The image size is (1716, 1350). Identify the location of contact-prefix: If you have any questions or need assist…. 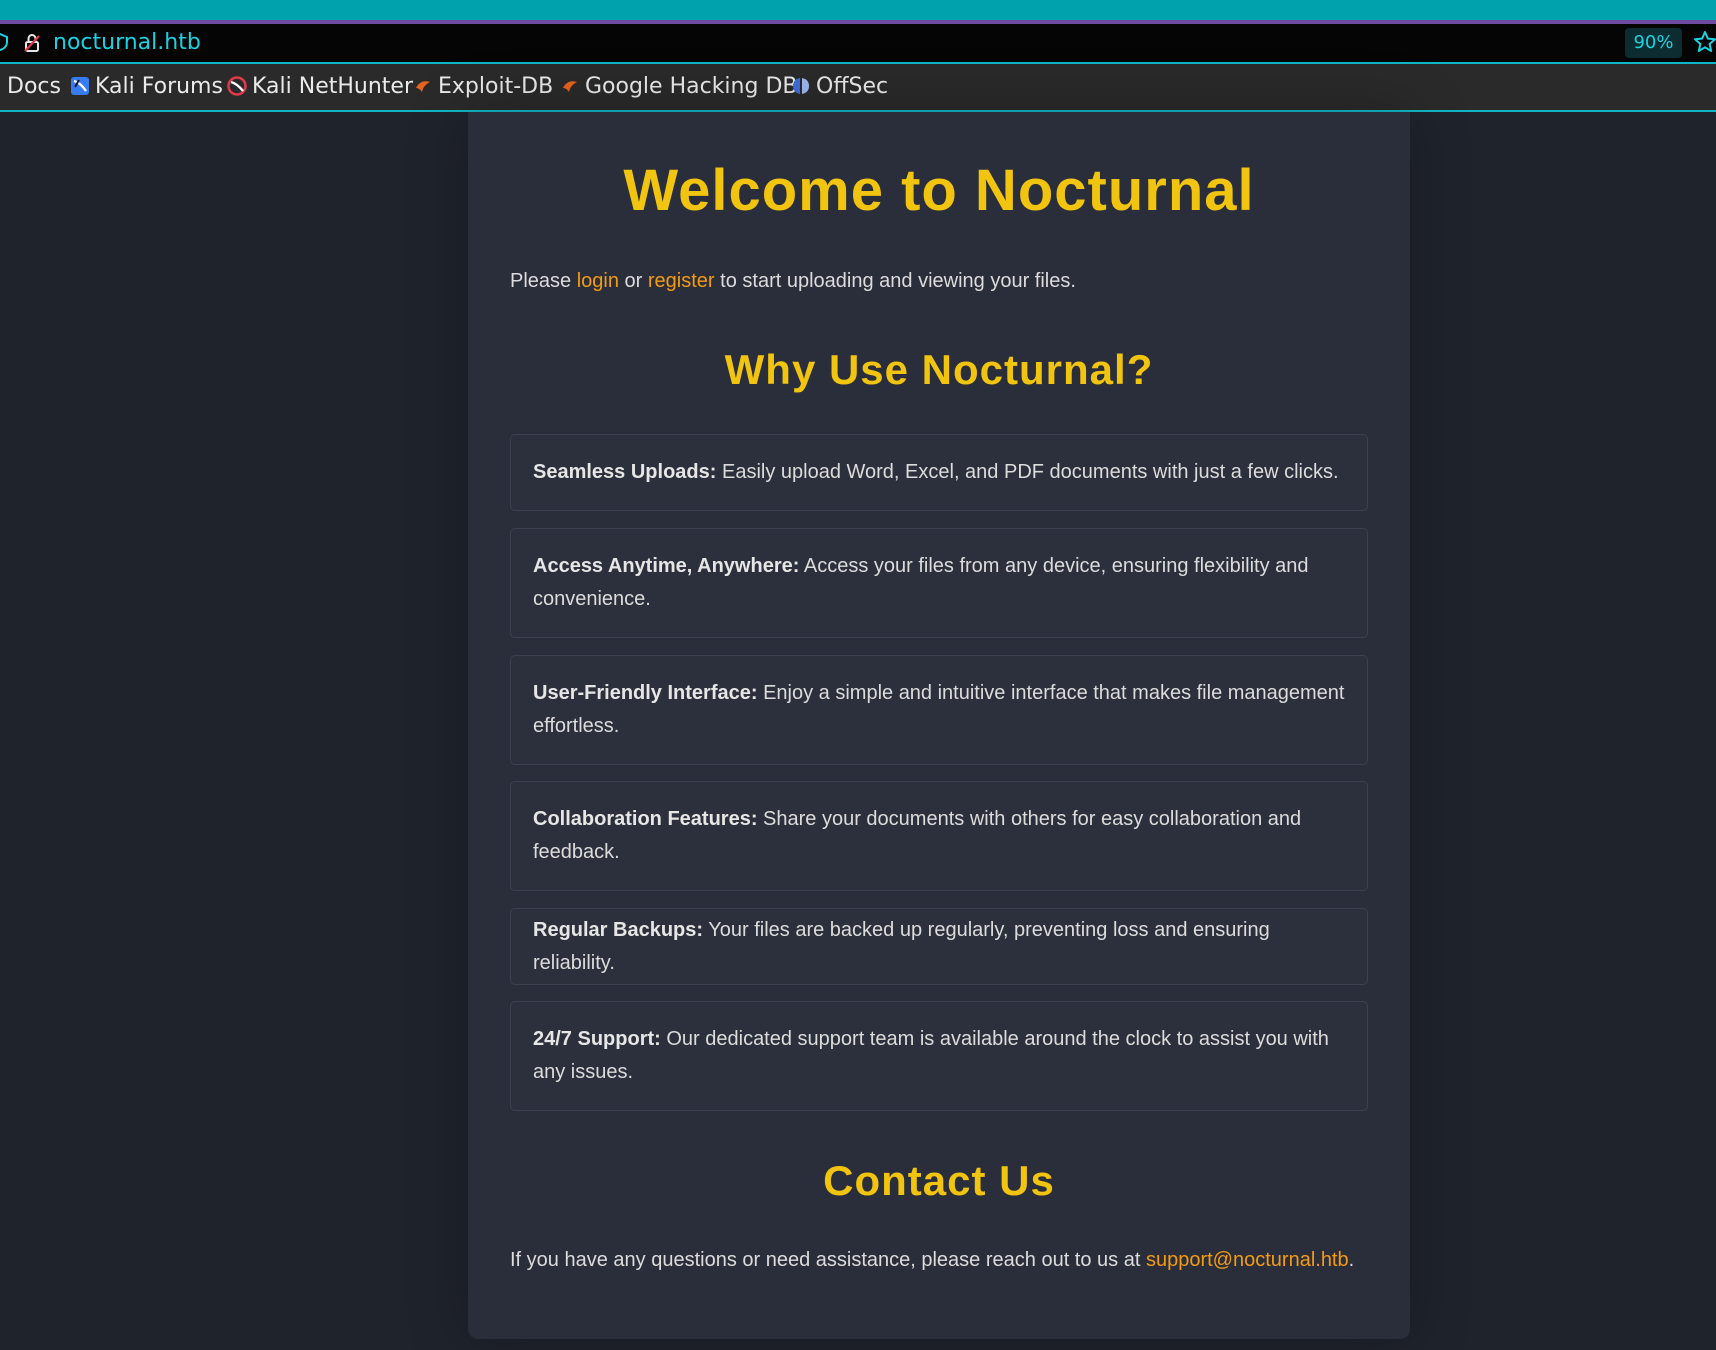
(828, 1260).